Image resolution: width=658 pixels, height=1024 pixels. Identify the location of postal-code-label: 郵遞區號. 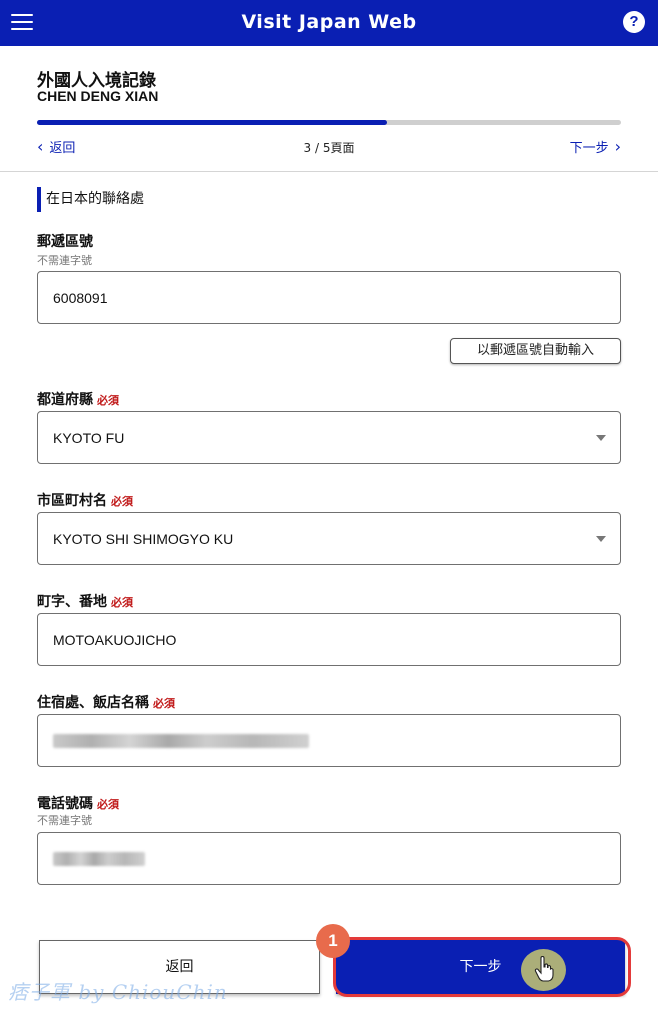
(65, 242).